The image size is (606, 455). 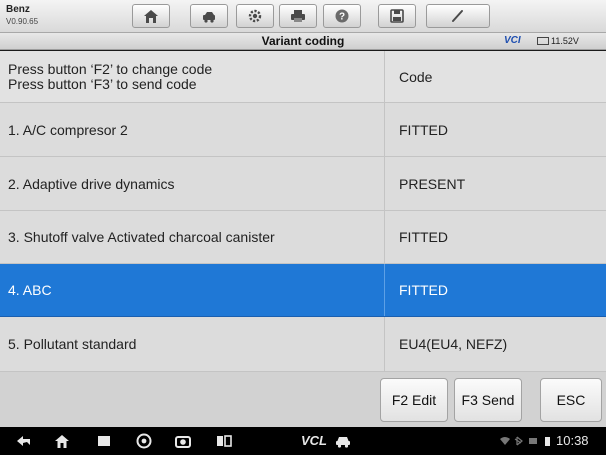 What do you see at coordinates (192, 290) in the screenshot?
I see `coding-row-label: 4. ABC` at bounding box center [192, 290].